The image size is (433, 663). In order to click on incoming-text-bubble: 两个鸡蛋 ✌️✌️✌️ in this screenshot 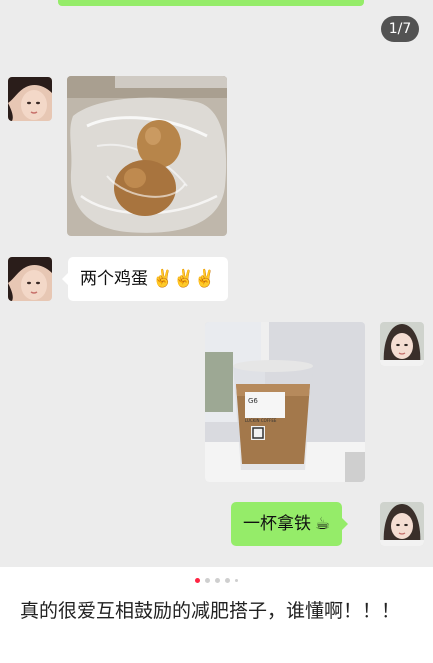, I will do `click(145, 279)`.